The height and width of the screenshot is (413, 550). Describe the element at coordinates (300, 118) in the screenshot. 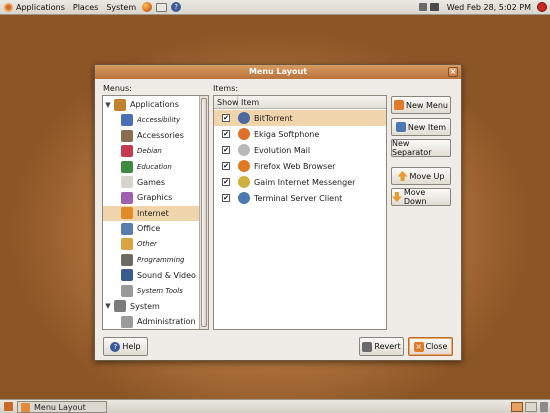

I see `item-row: ✔ BitTorrent` at that location.